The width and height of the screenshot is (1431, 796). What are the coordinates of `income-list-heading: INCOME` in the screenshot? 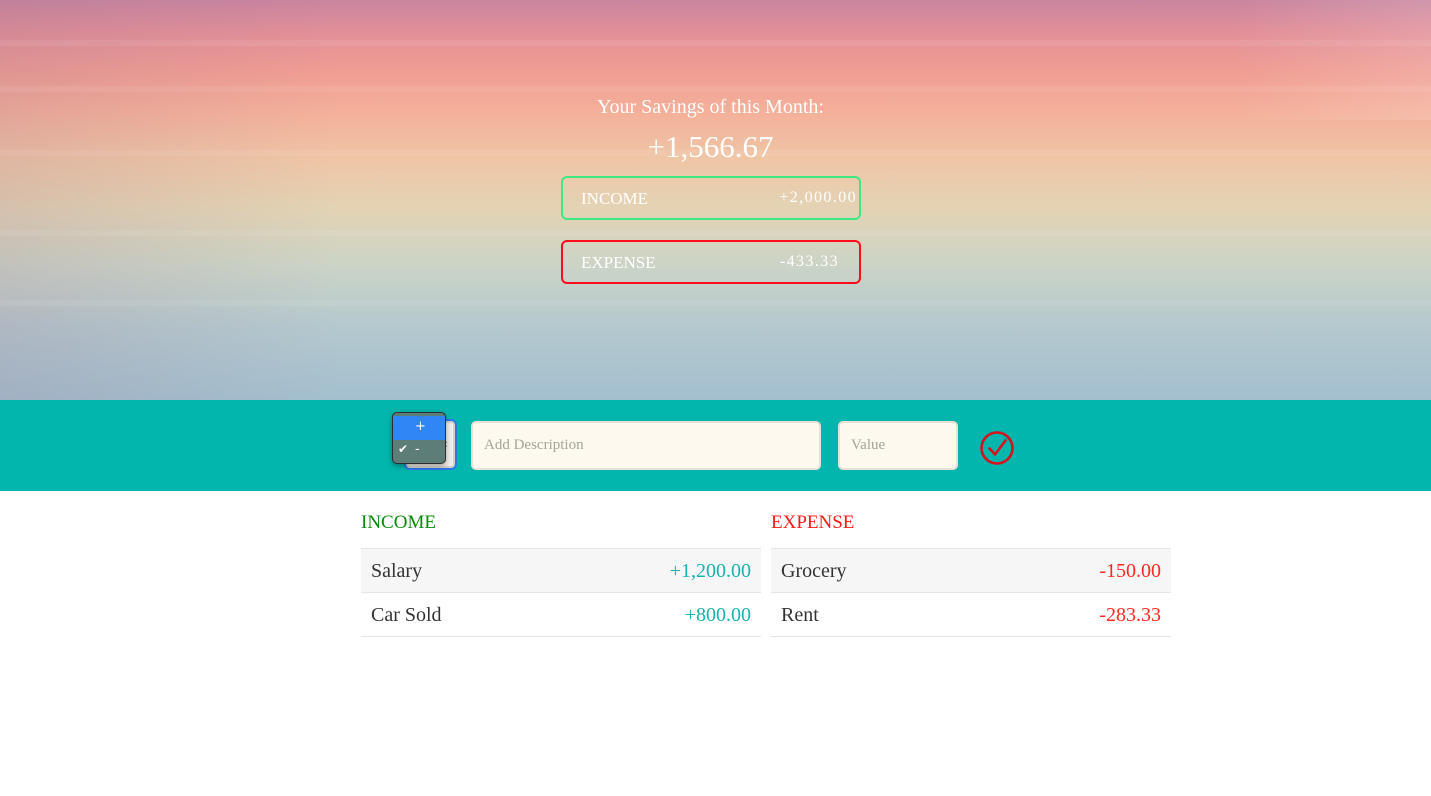 It's located at (561, 528).